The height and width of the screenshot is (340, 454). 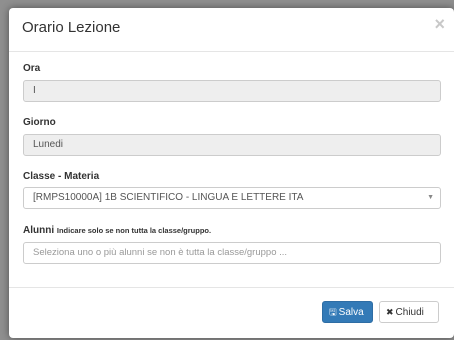 What do you see at coordinates (232, 145) in the screenshot?
I see `giorno-field: Lunedi` at bounding box center [232, 145].